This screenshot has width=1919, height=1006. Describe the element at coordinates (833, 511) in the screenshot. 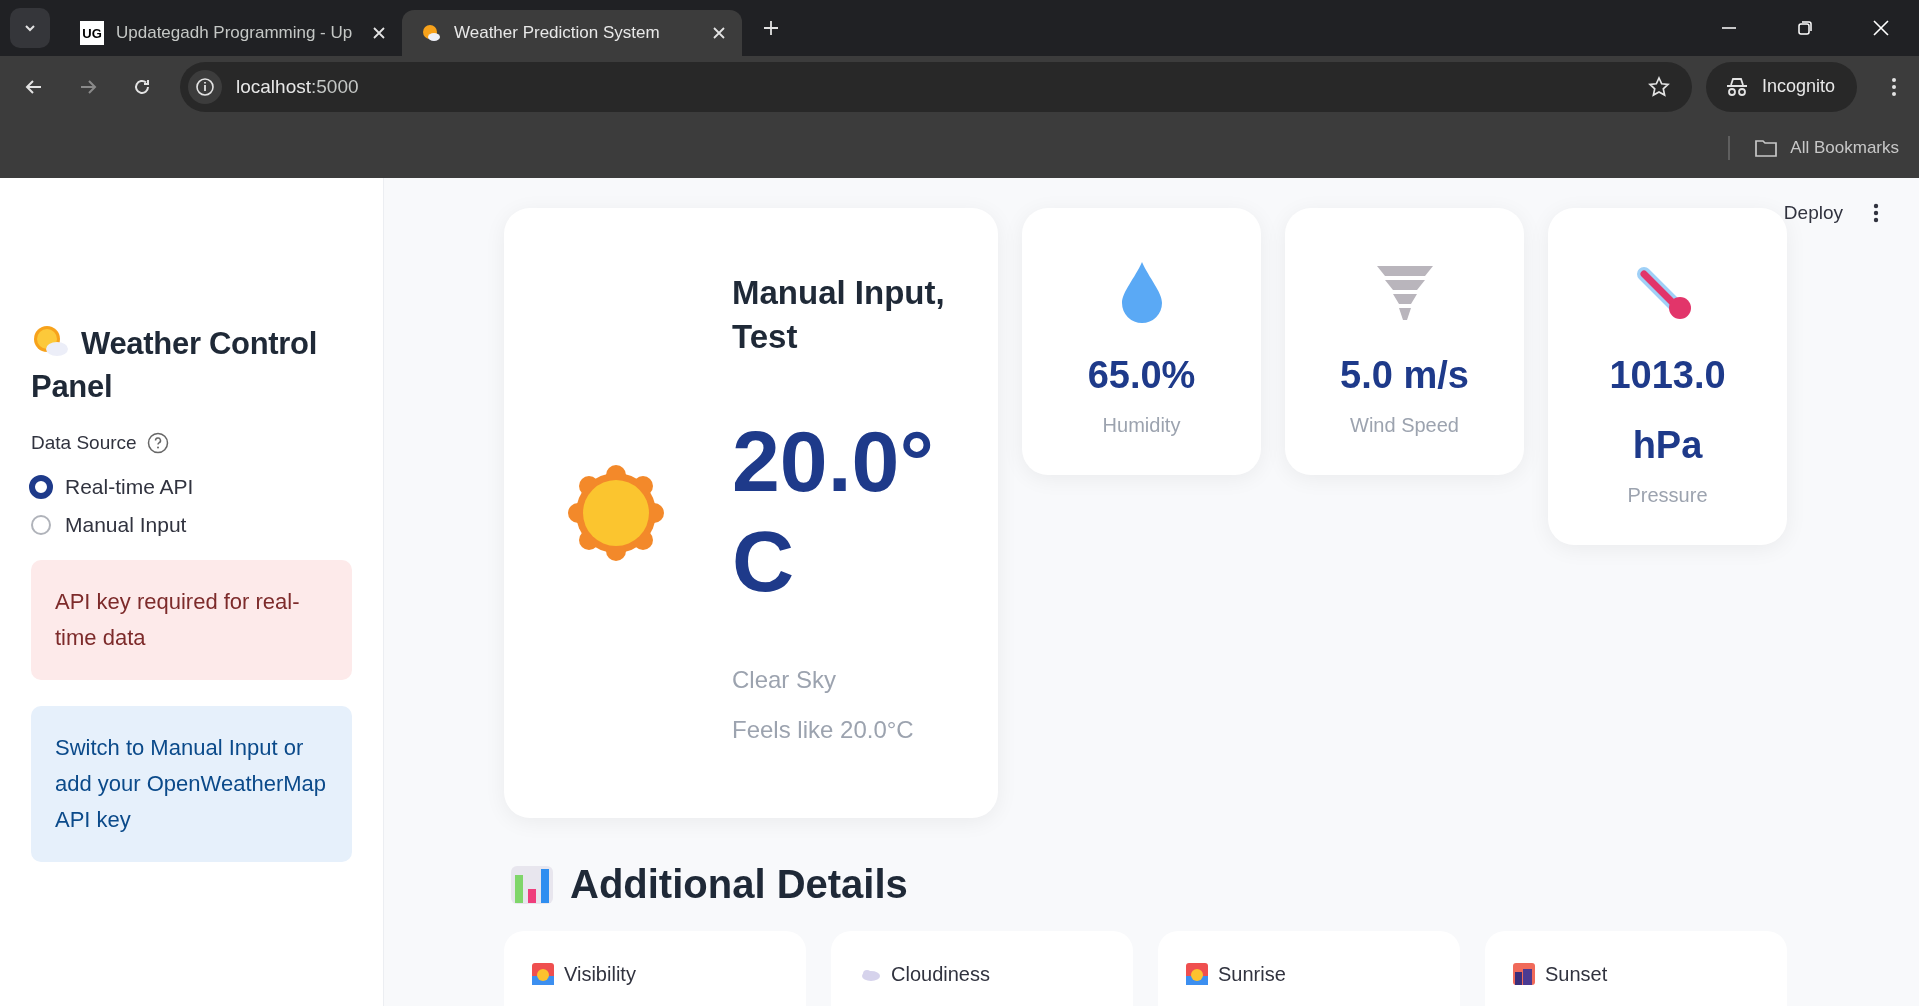

I see `temperature-text: 20.0°C` at that location.